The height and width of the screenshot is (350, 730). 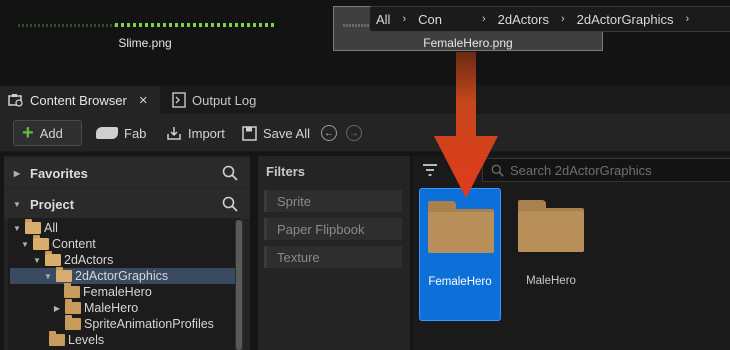 I want to click on content-browser-icon, so click(x=15, y=100).